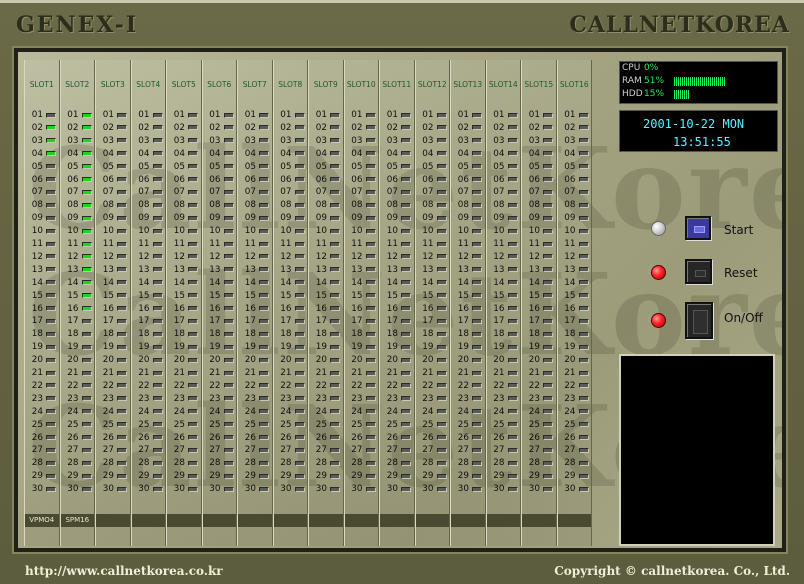 The width and height of the screenshot is (804, 584). Describe the element at coordinates (534, 192) in the screenshot. I see `port-number: 07` at that location.